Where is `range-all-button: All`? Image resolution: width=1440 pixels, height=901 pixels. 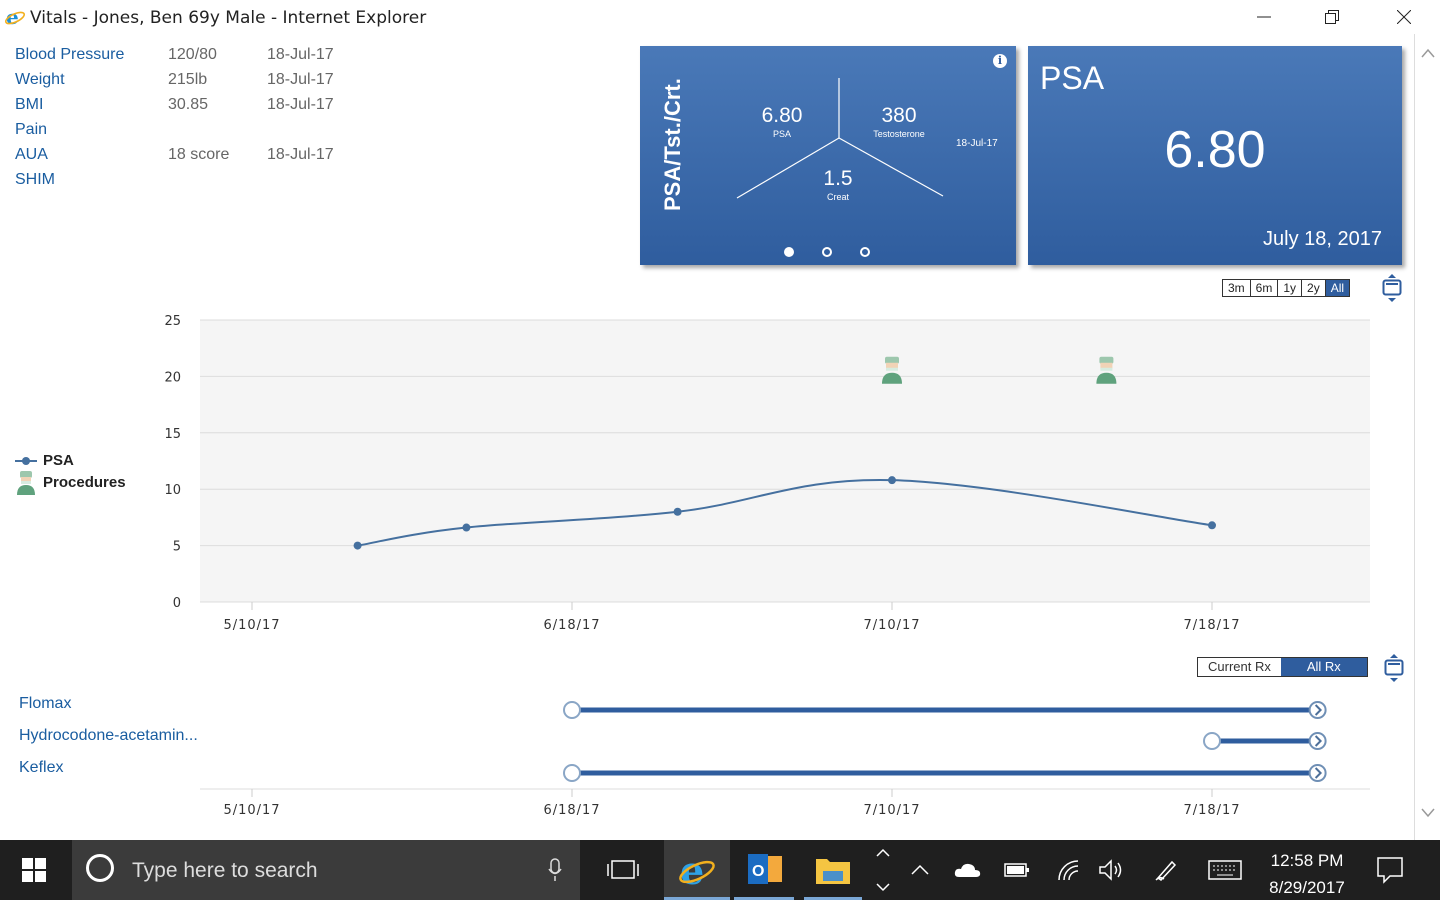
range-all-button: All is located at coordinates (1337, 288).